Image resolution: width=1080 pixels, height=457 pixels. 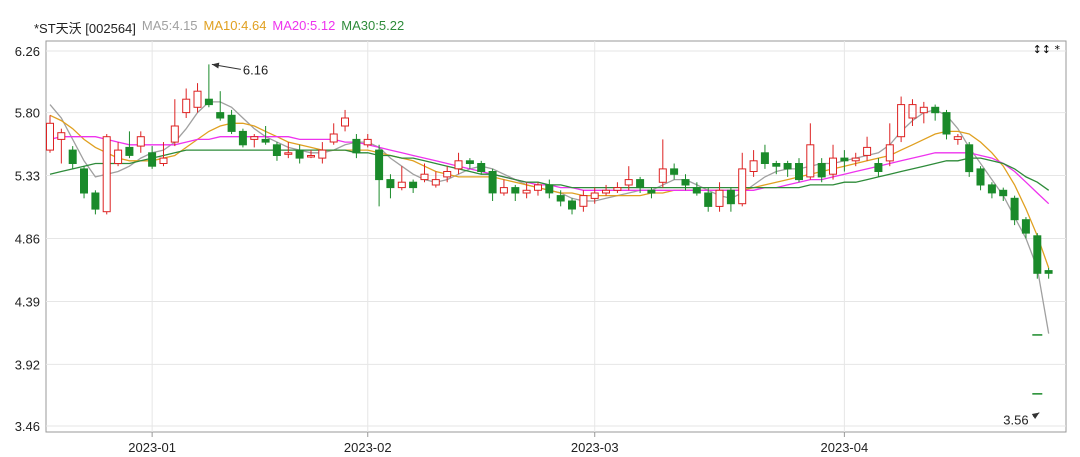 What do you see at coordinates (27, 239) in the screenshot?
I see `y-tick-label: 4.86` at bounding box center [27, 239].